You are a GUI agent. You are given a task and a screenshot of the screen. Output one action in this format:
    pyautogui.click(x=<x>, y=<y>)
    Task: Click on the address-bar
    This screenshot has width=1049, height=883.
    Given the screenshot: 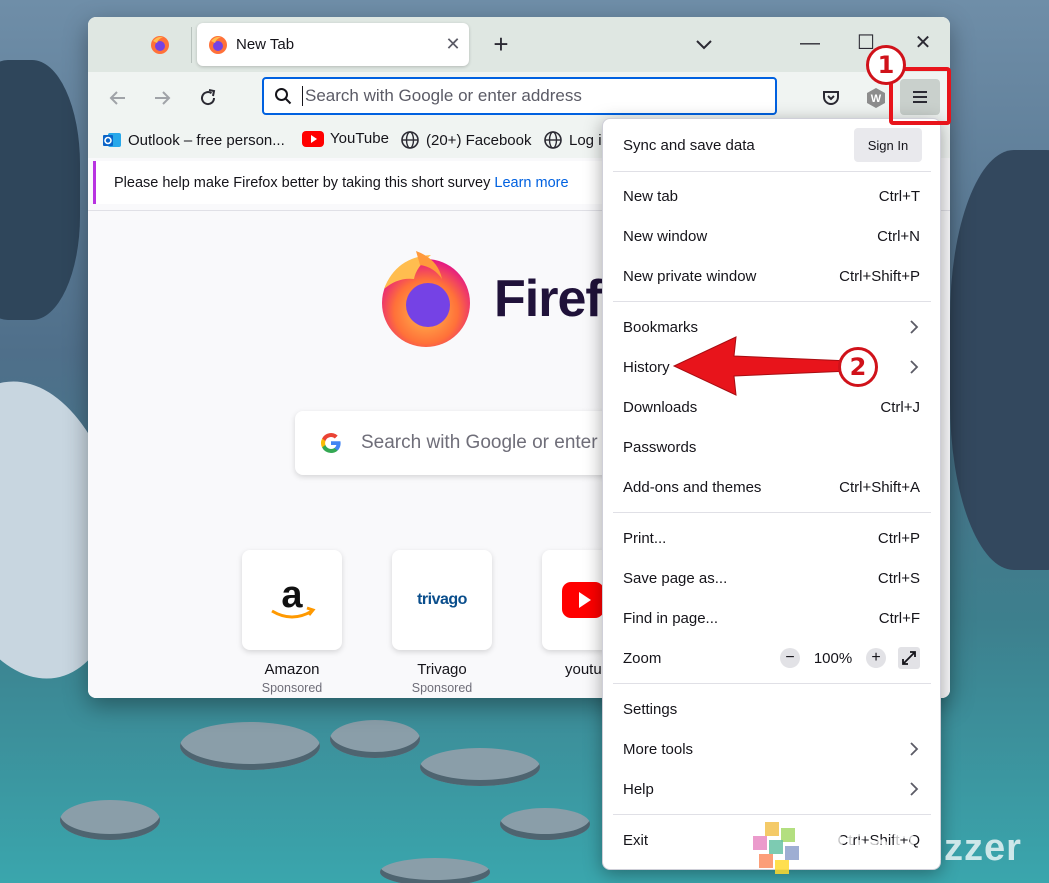 What is the action you would take?
    pyautogui.click(x=519, y=96)
    